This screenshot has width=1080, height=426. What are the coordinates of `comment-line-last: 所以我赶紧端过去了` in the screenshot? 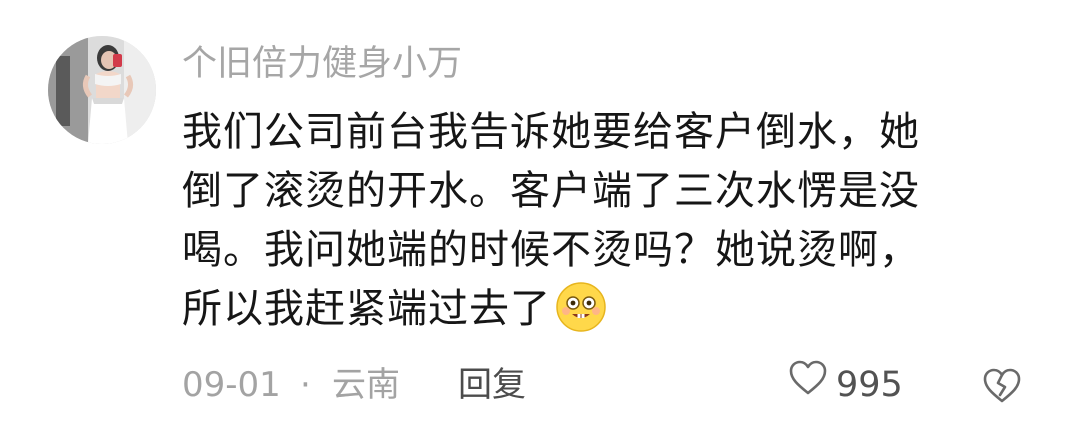 It's located at (597, 309).